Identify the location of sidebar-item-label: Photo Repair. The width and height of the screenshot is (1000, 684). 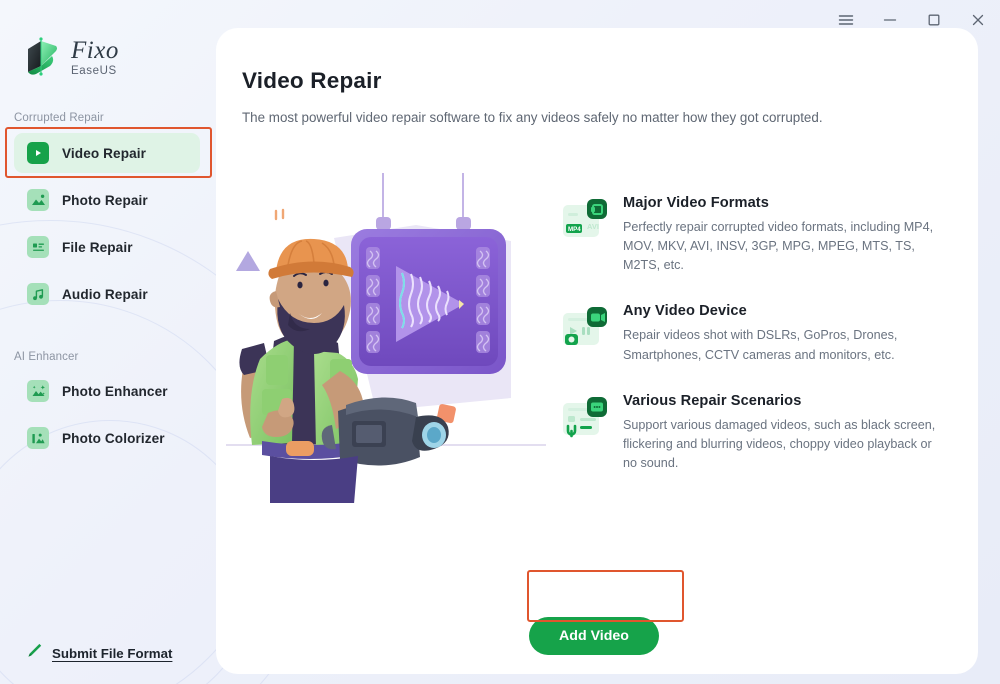
(105, 200).